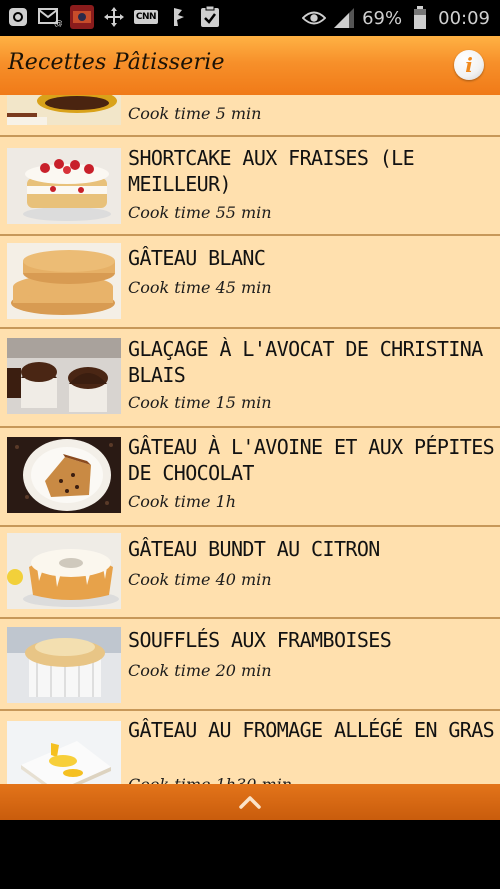 Image resolution: width=500 pixels, height=889 pixels. I want to click on chocolate-cake-thumbnail, so click(64, 110).